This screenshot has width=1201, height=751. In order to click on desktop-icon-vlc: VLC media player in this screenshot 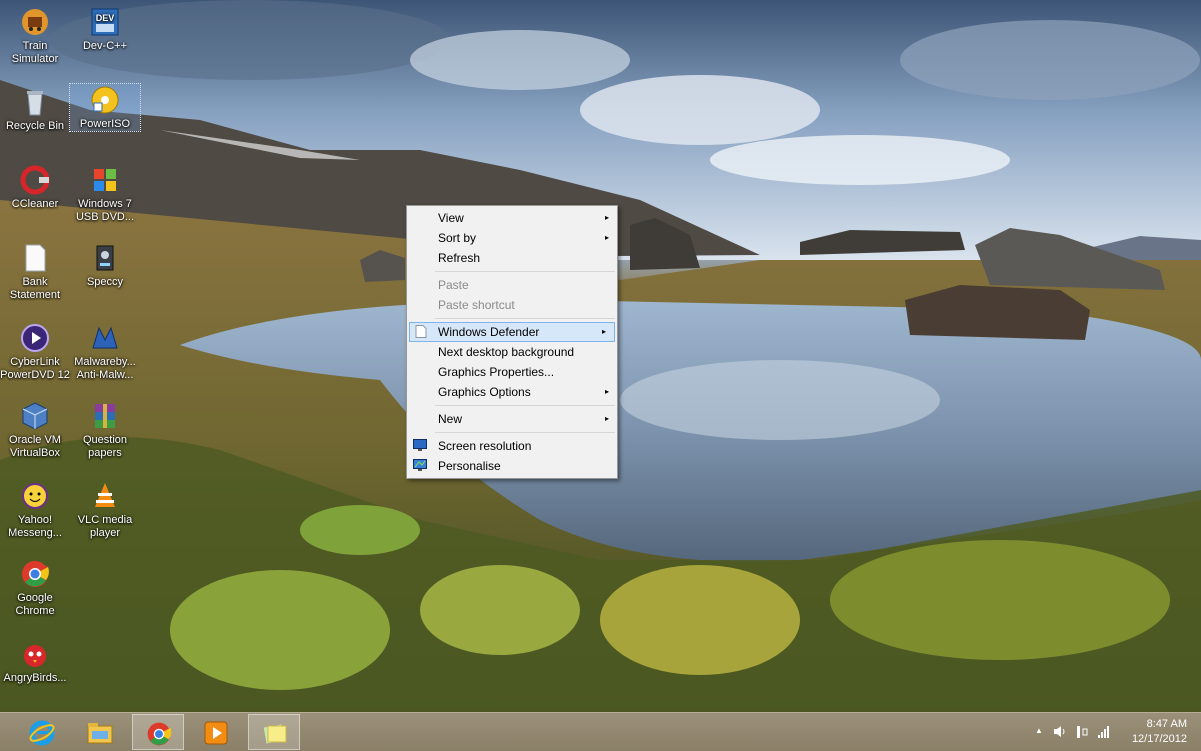, I will do `click(105, 510)`.